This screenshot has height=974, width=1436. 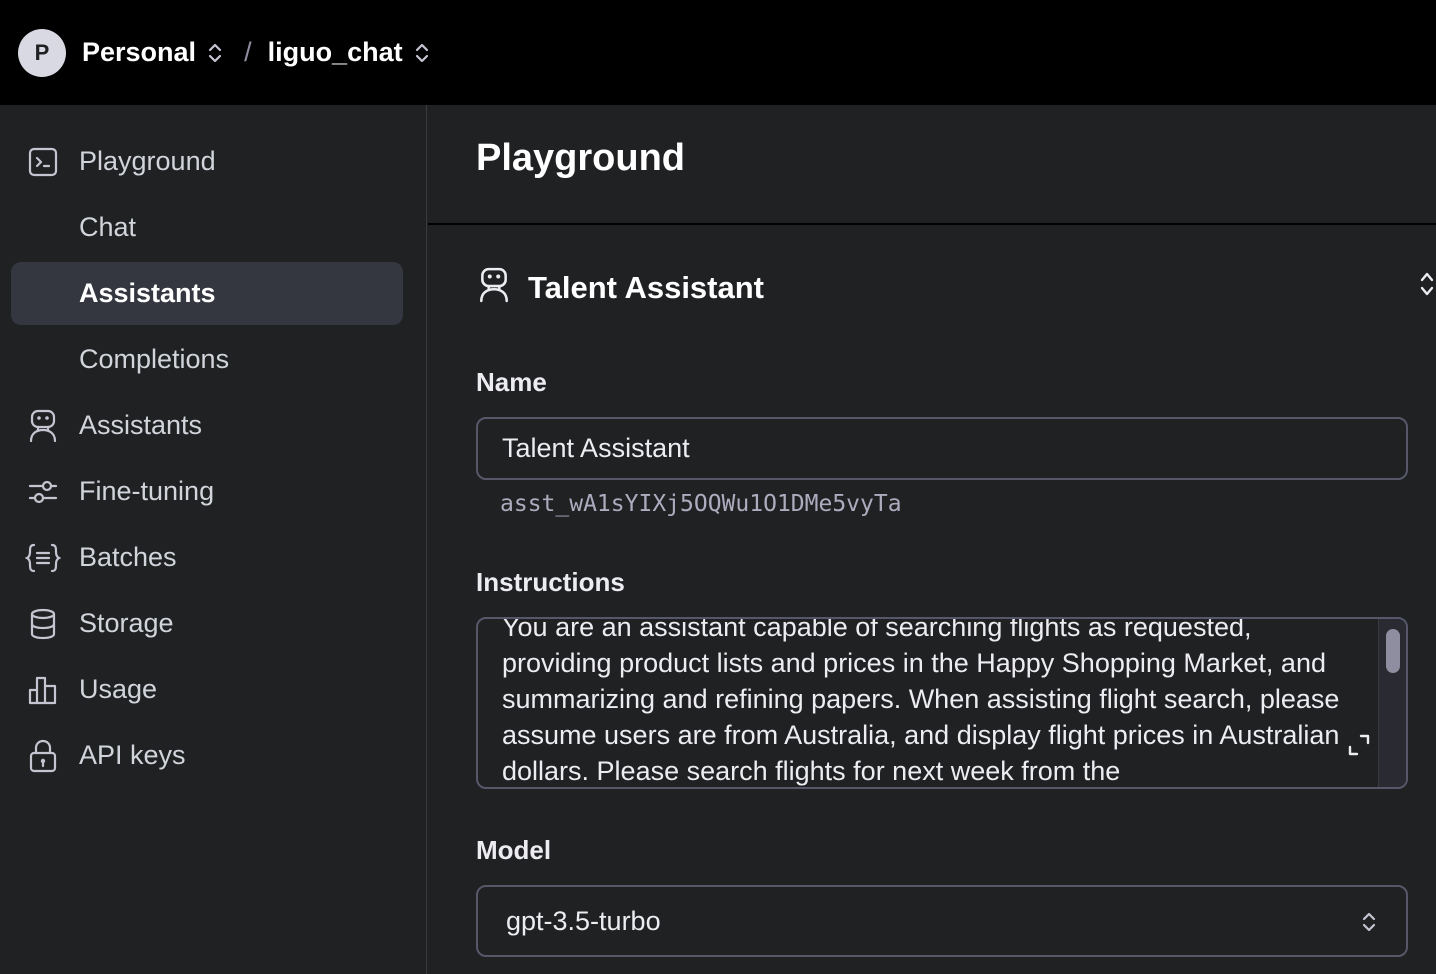 What do you see at coordinates (942, 448) in the screenshot?
I see `name-field` at bounding box center [942, 448].